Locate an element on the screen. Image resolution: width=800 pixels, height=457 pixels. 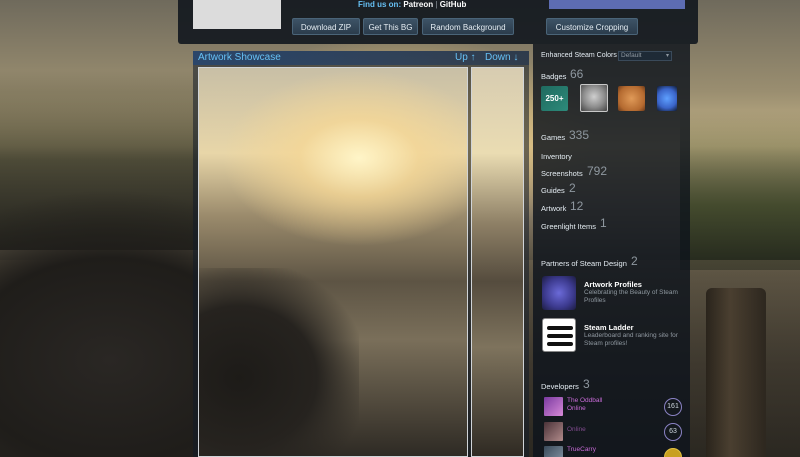
developer-level-badge: 63 is located at coordinates (673, 432).